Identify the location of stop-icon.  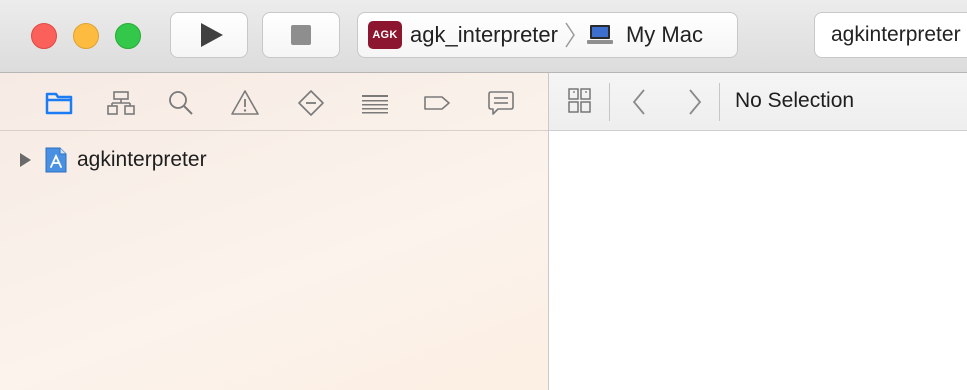
(301, 35).